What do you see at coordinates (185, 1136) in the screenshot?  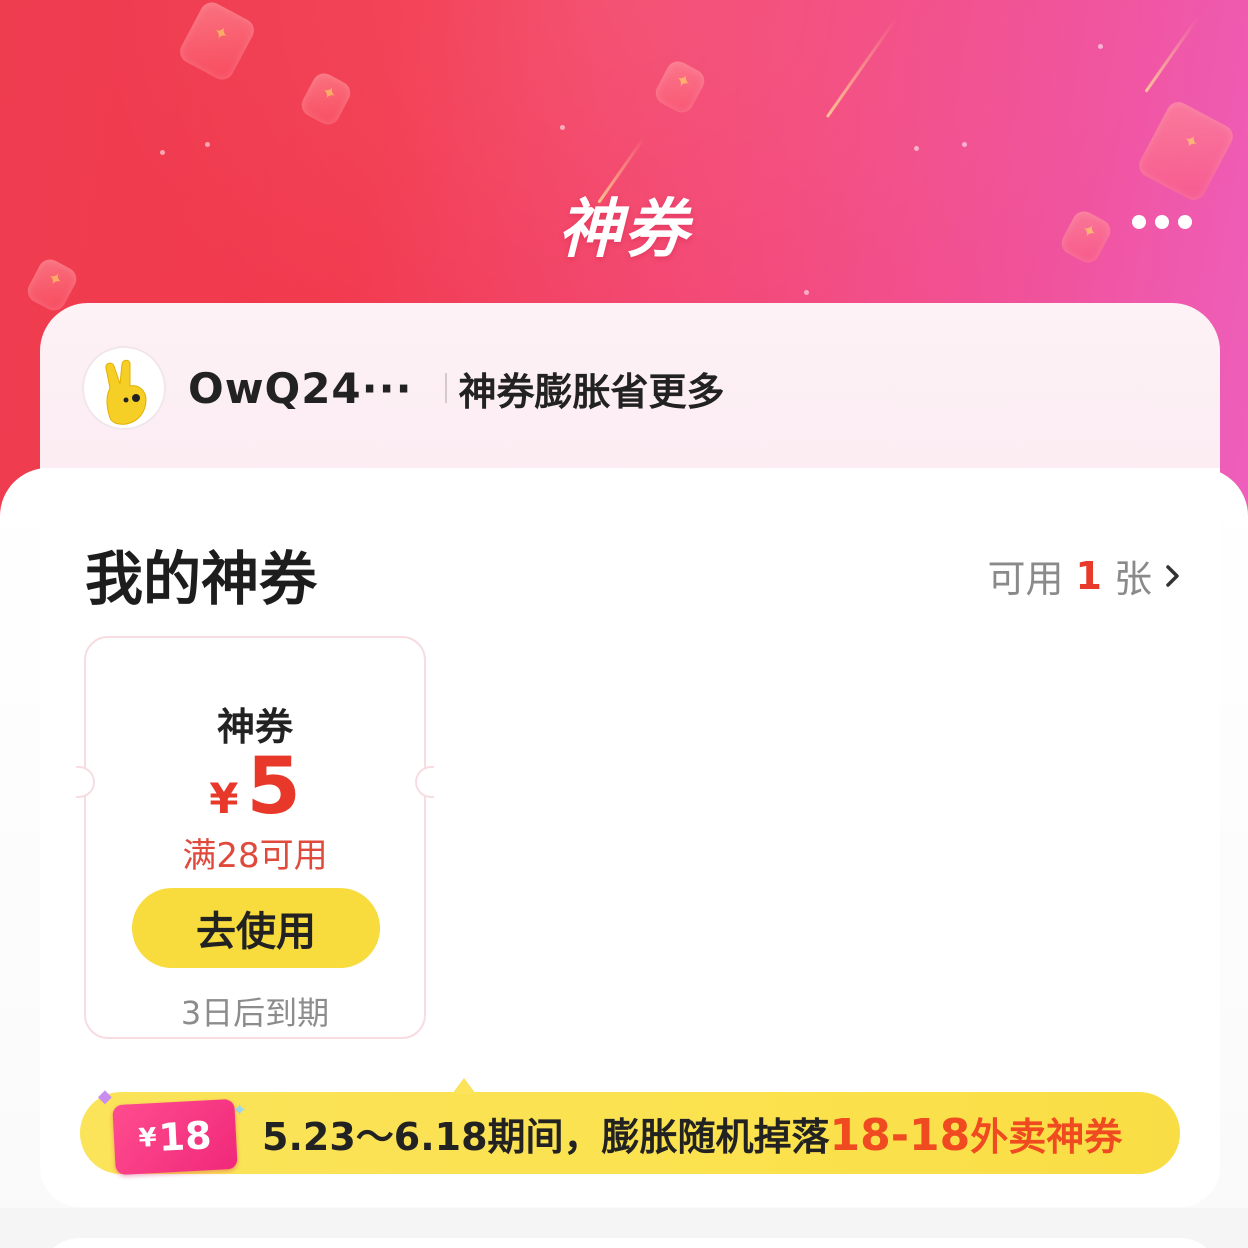 I see `ticket-amount: 18` at bounding box center [185, 1136].